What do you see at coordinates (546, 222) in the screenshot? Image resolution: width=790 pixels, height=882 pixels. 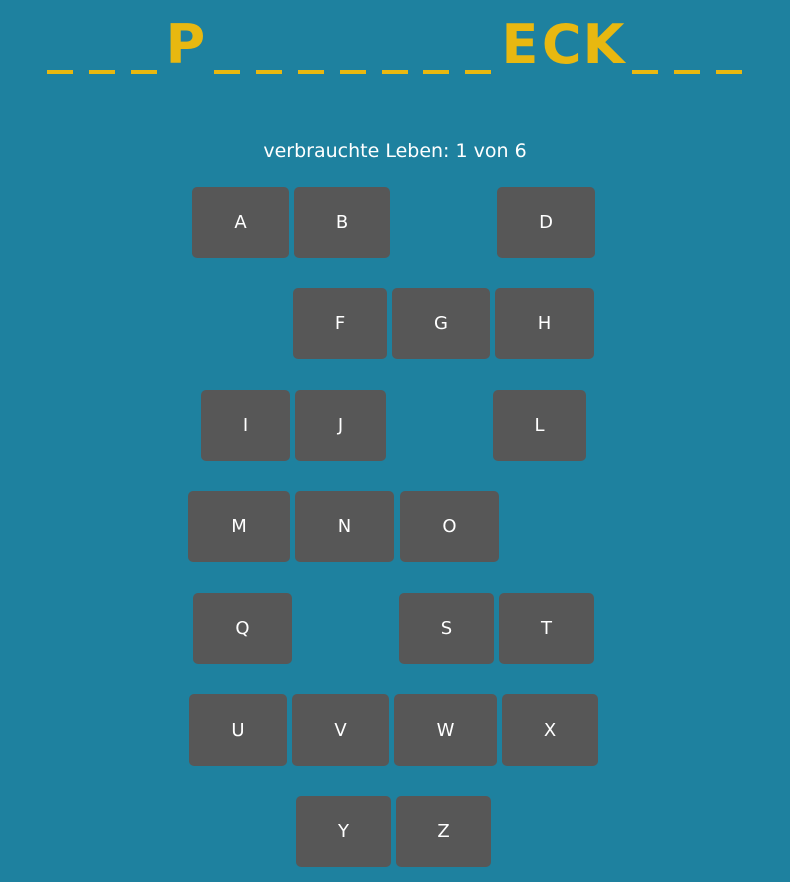 I see `key-d: D` at bounding box center [546, 222].